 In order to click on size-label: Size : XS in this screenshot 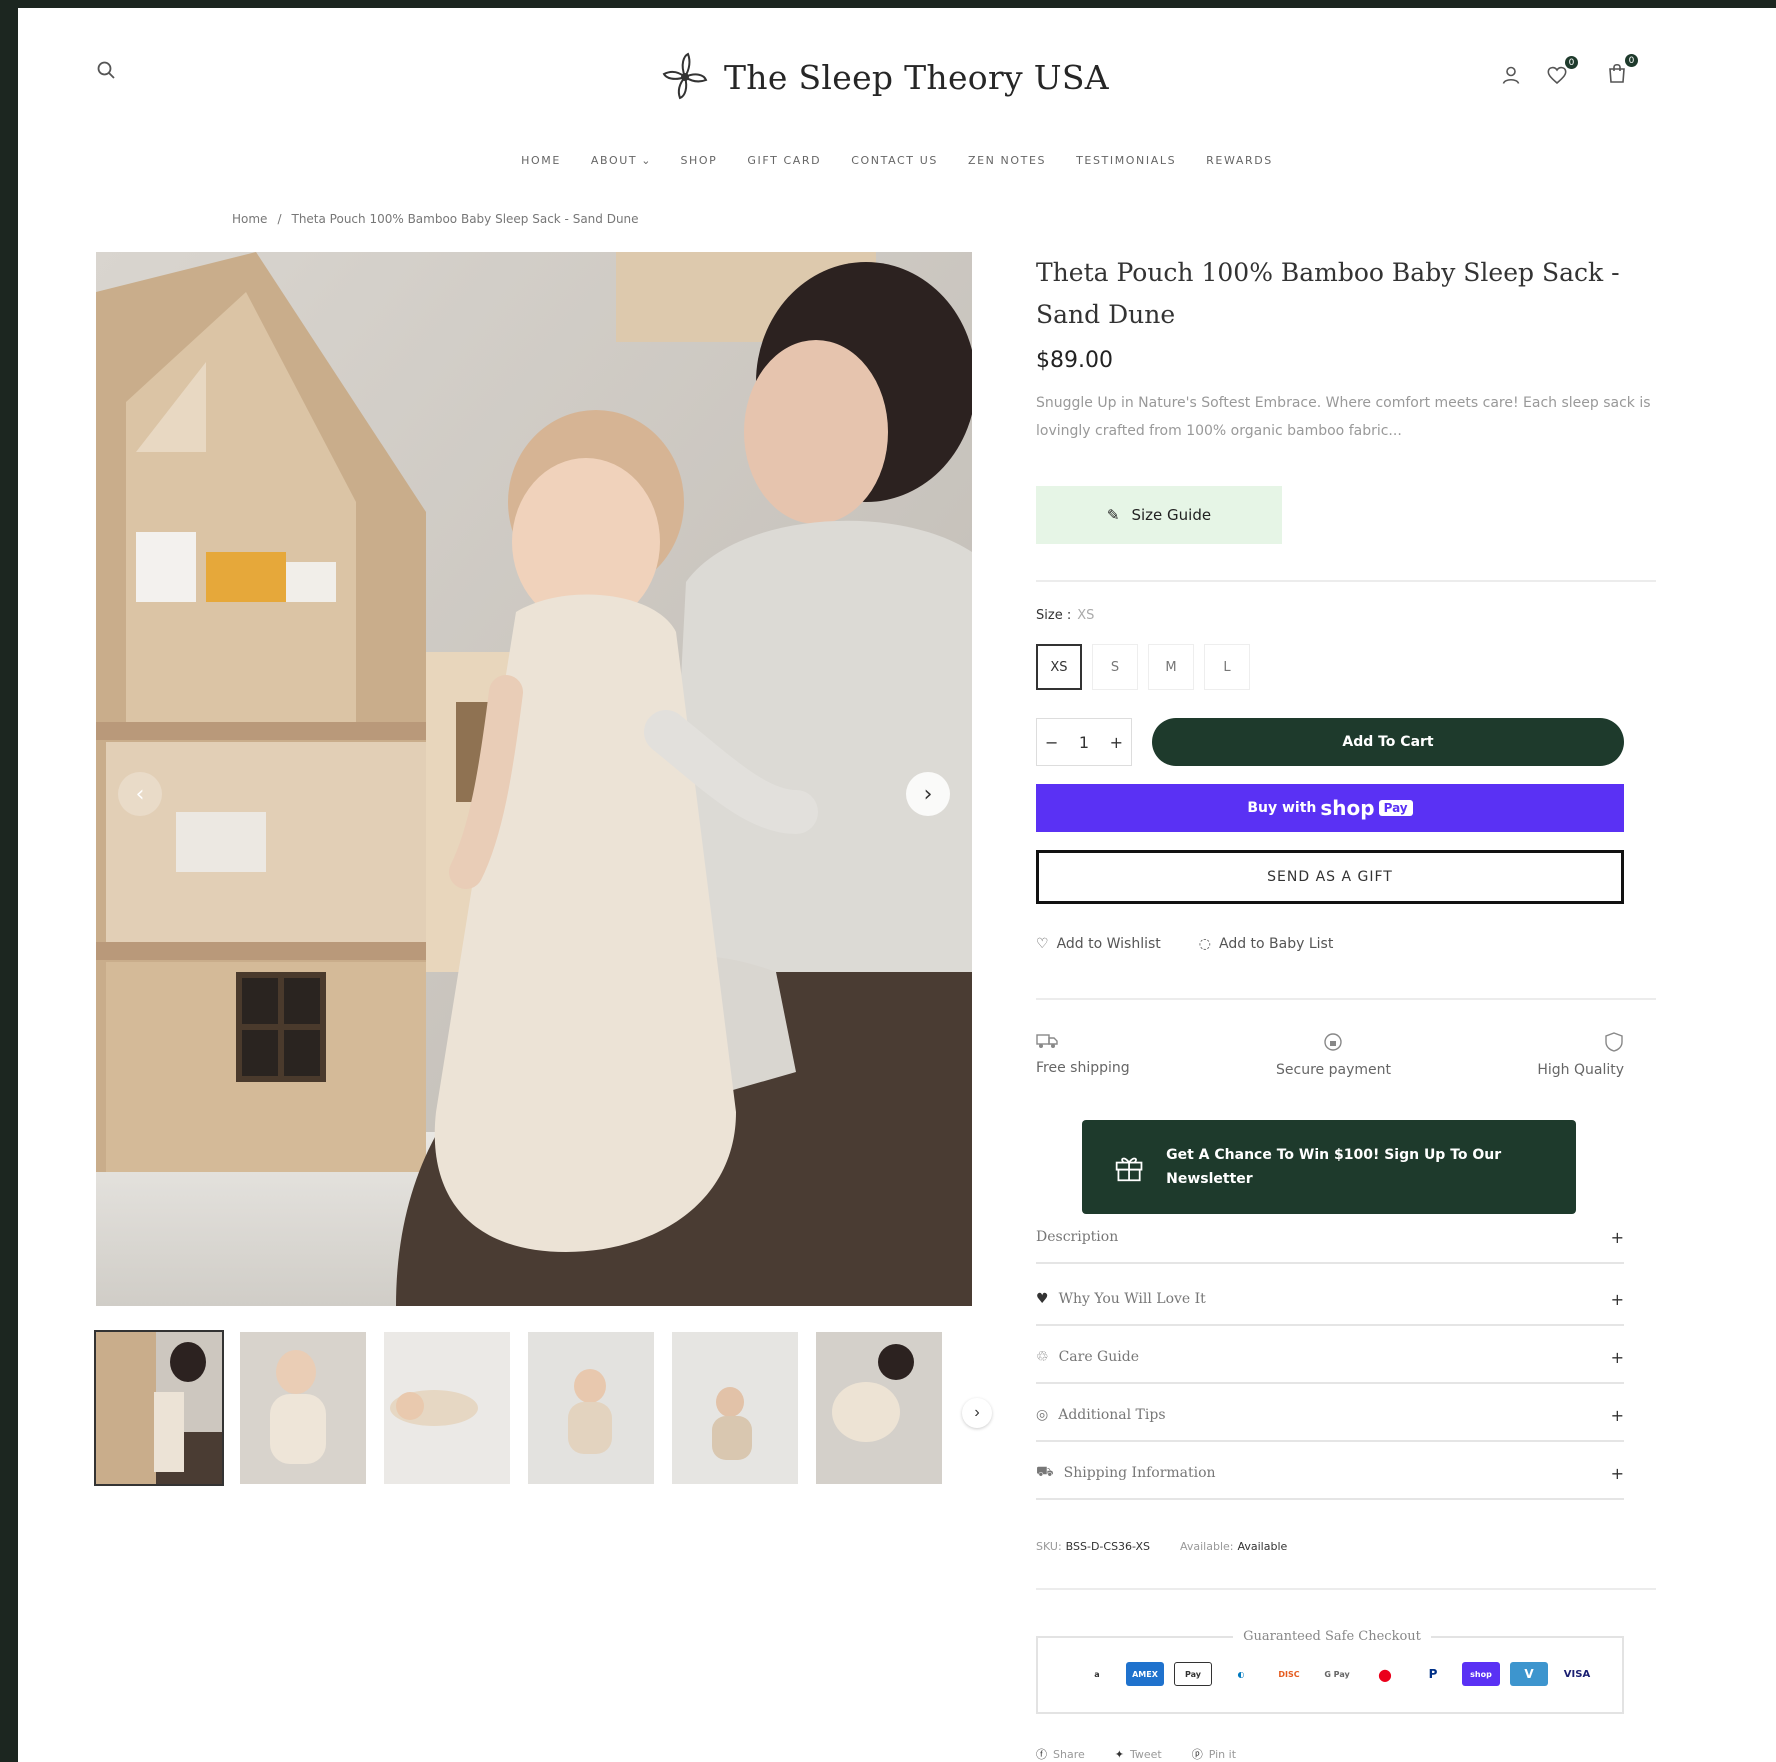, I will do `click(1065, 615)`.